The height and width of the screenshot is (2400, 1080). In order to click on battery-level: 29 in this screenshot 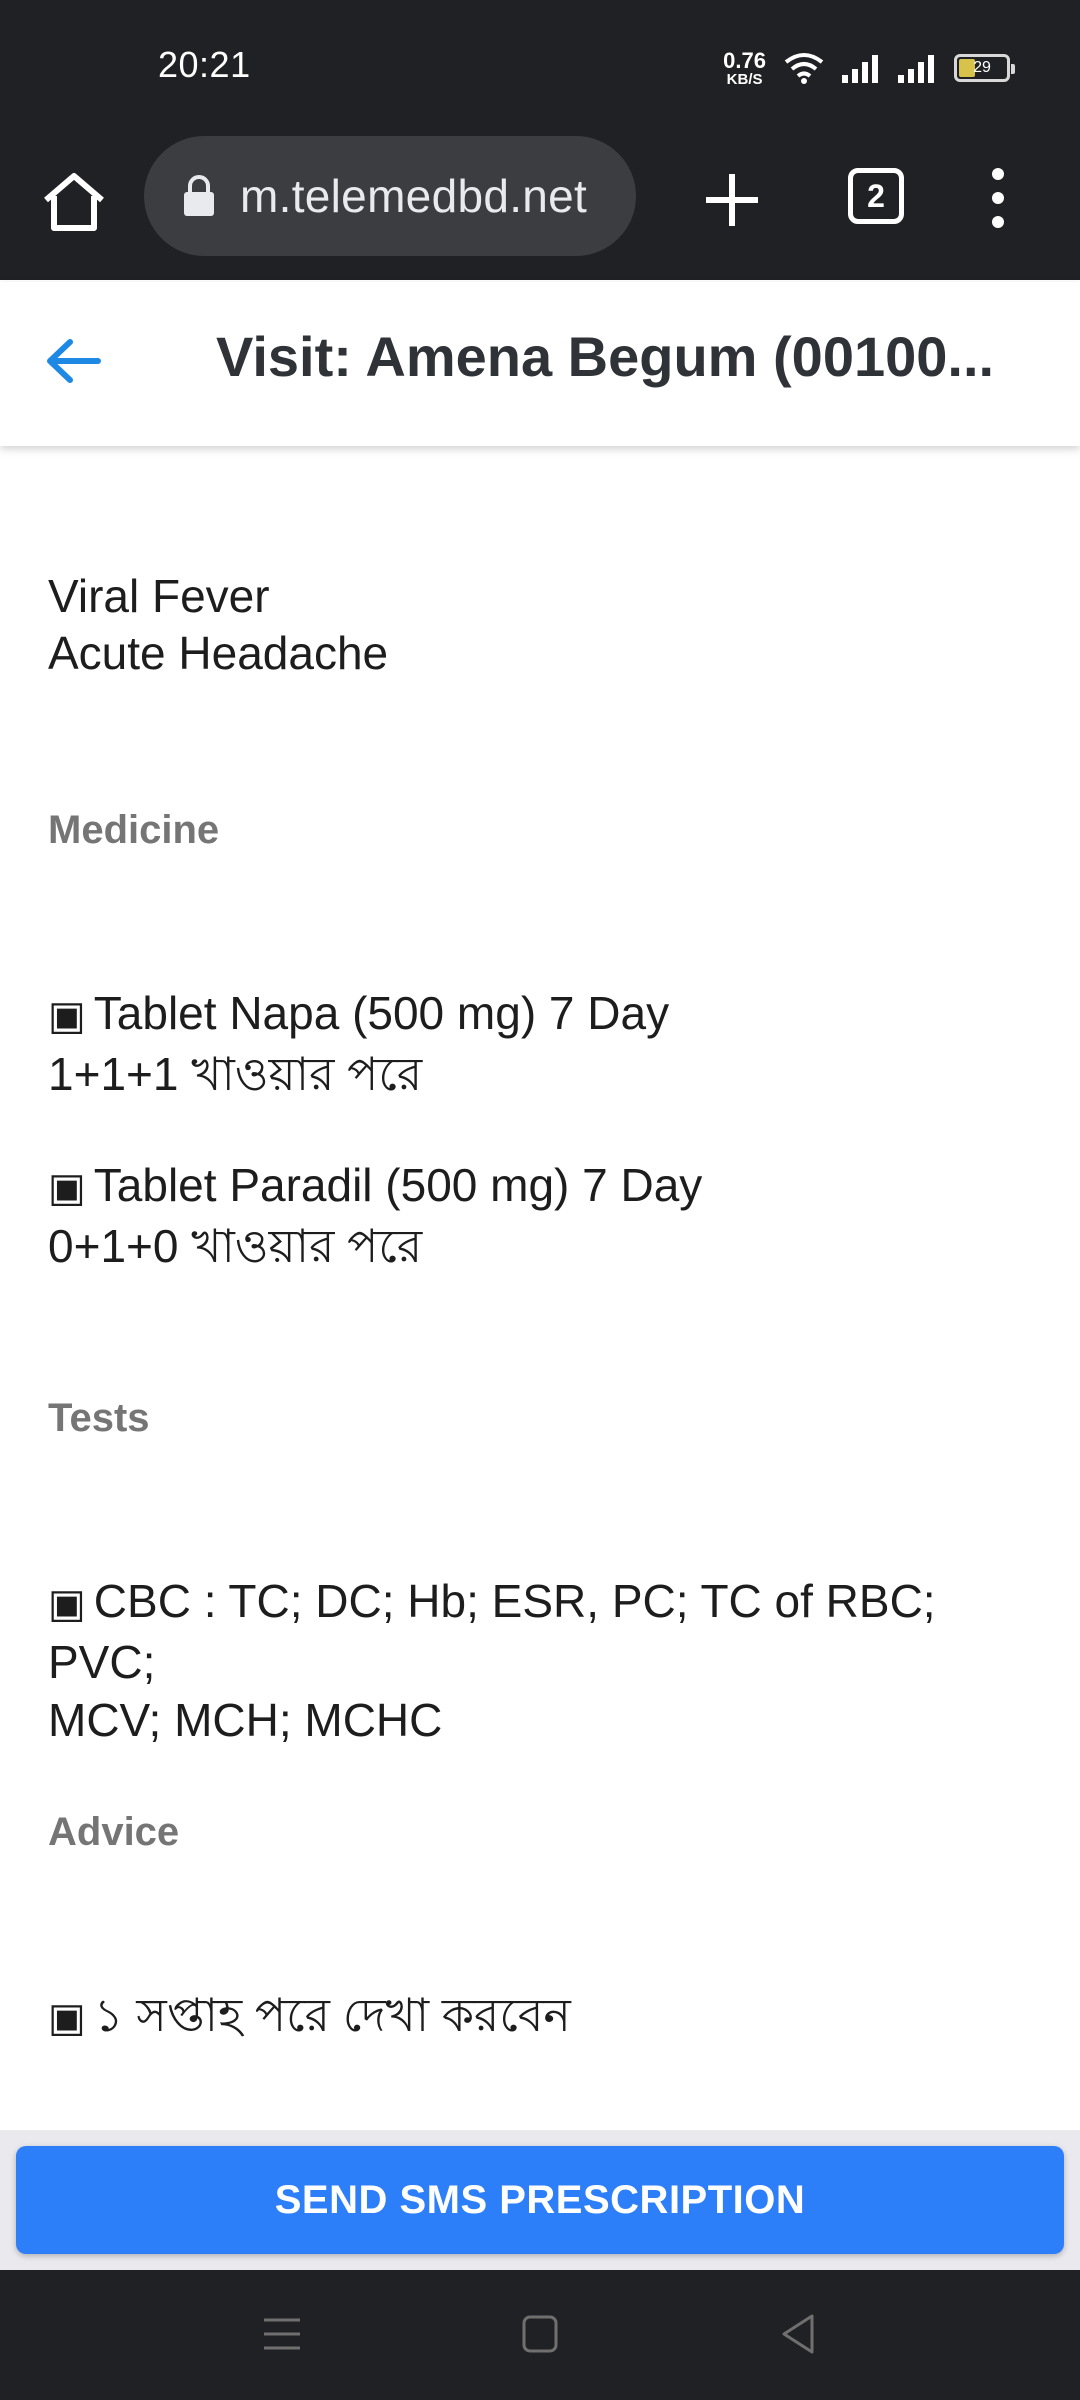, I will do `click(982, 67)`.